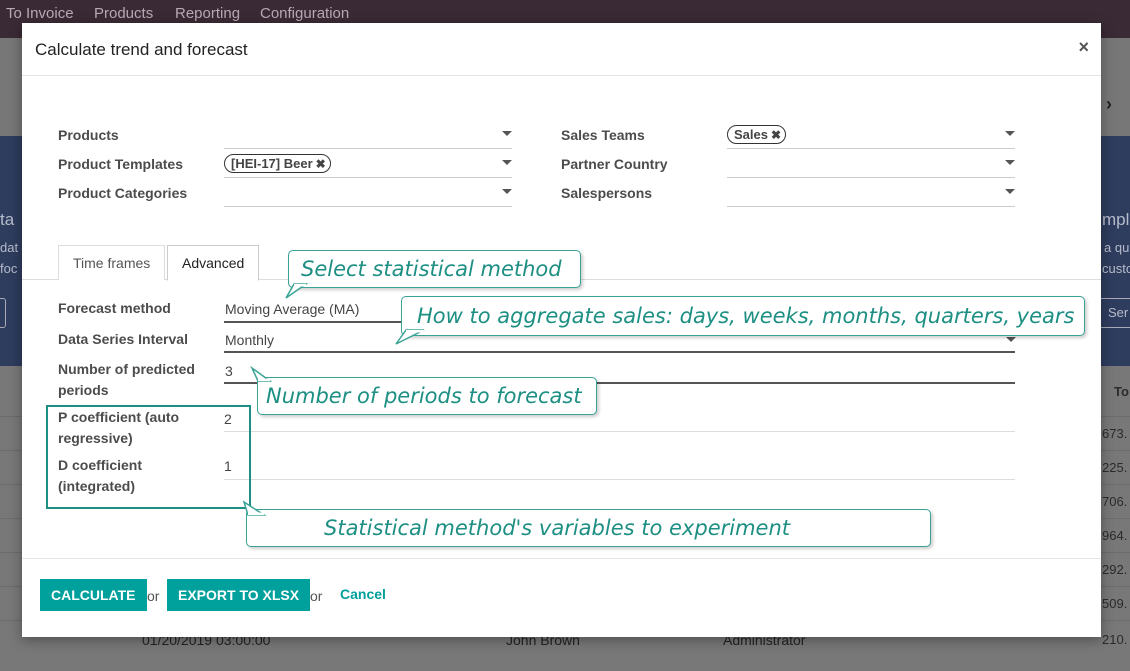 Image resolution: width=1130 pixels, height=671 pixels. What do you see at coordinates (123, 339) in the screenshot?
I see `data-series-interval-label: Data Series Interval` at bounding box center [123, 339].